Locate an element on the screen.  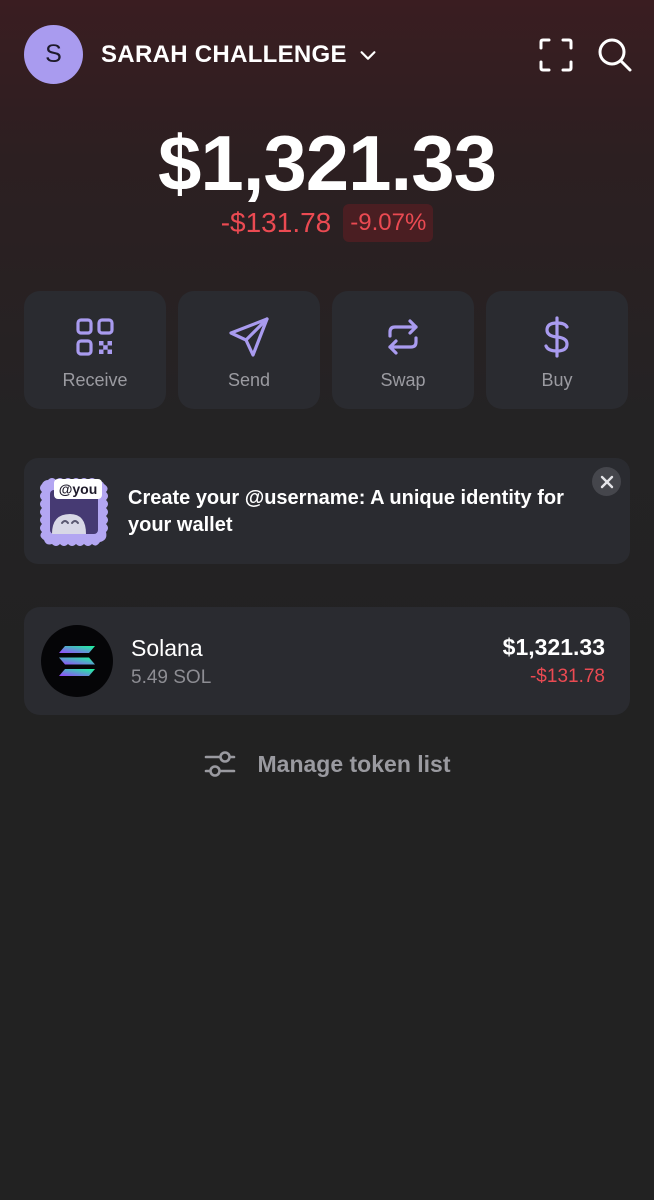
buy-label: Buy is located at coordinates (557, 380).